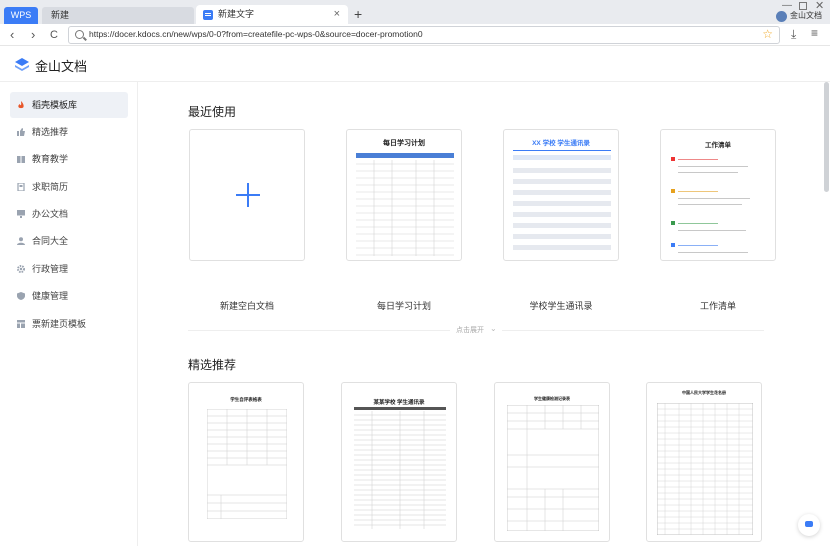 This screenshot has height=546, width=830. Describe the element at coordinates (246, 306) in the screenshot. I see `card-label: 新建空白文档` at that location.